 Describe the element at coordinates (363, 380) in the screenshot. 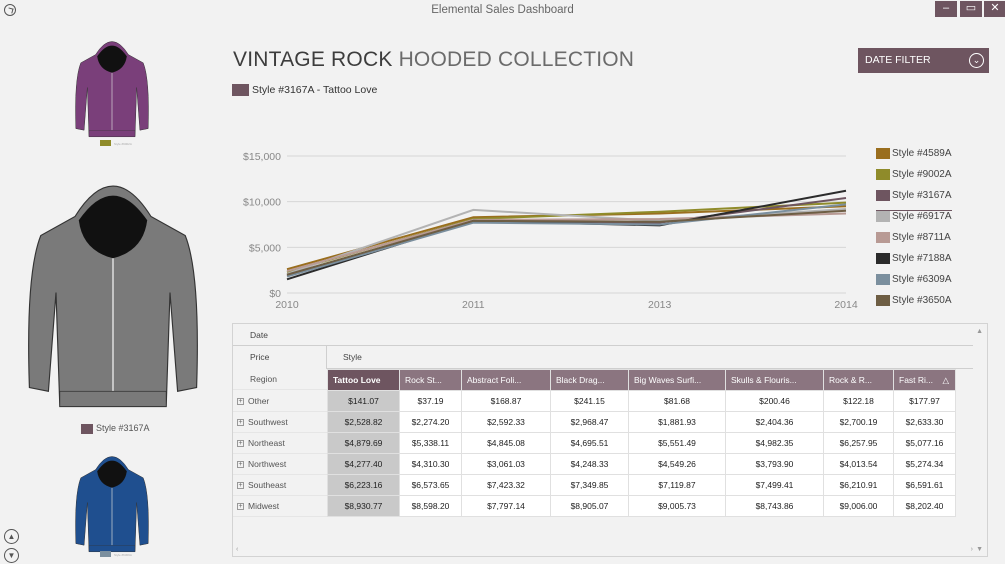

I see `column-header: Tattoo Love` at that location.